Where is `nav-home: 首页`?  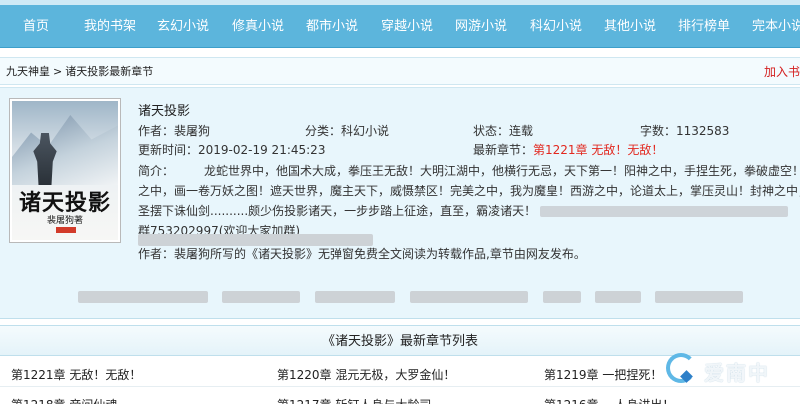
nav-home: 首页 is located at coordinates (36, 26).